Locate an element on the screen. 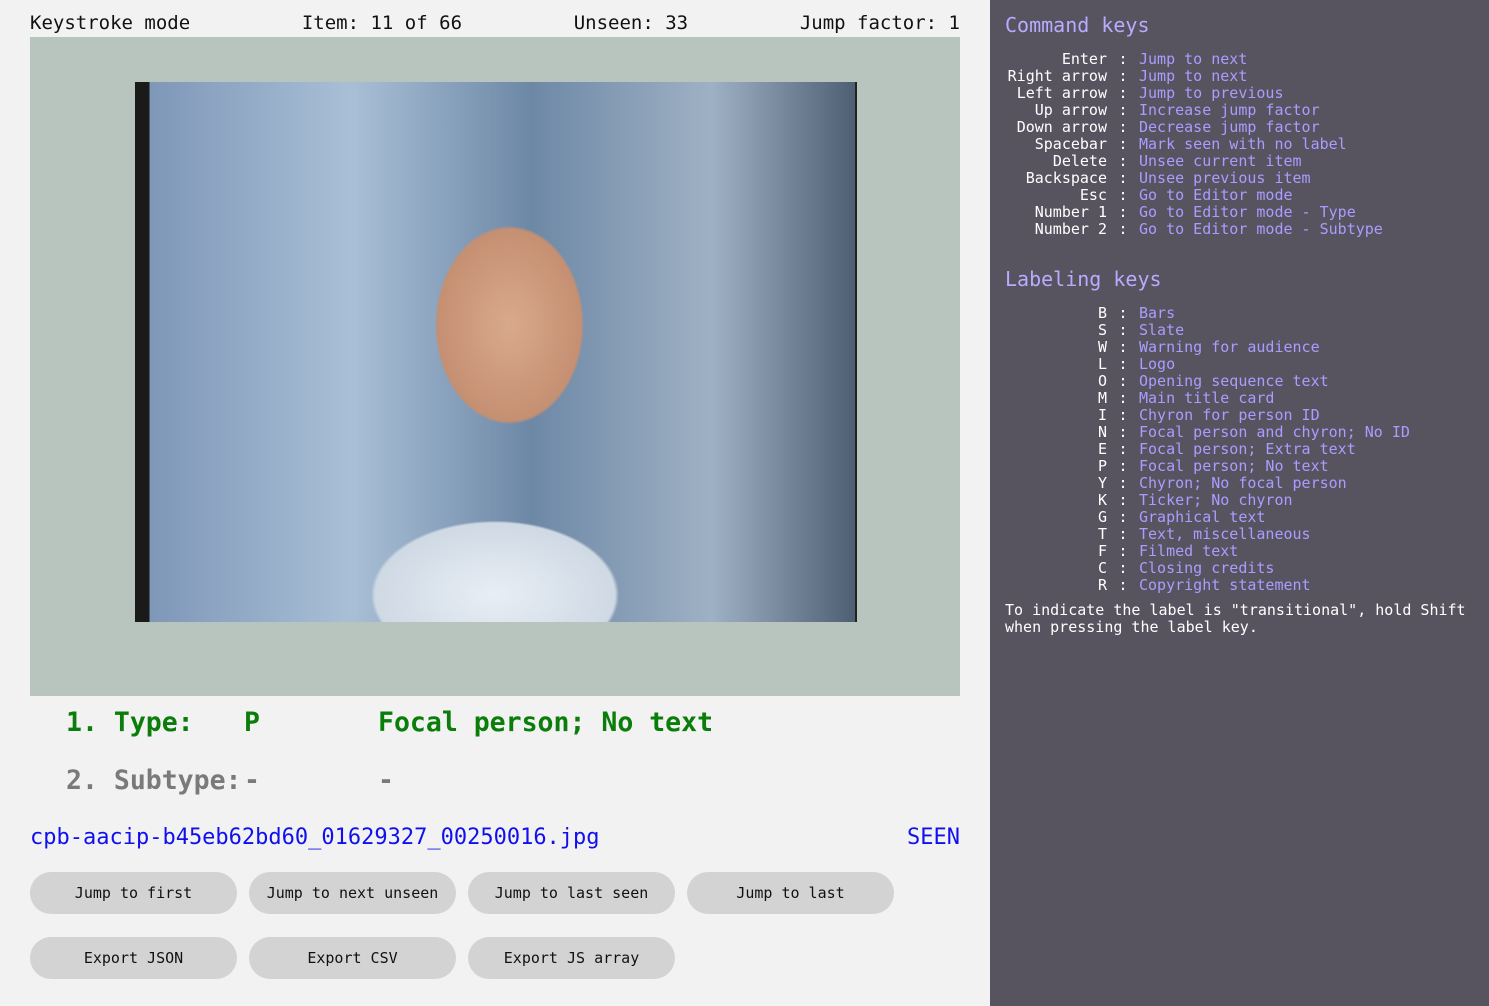 Image resolution: width=1489 pixels, height=1006 pixels. label-key-row: F: Filmed text is located at coordinates (1207, 551).